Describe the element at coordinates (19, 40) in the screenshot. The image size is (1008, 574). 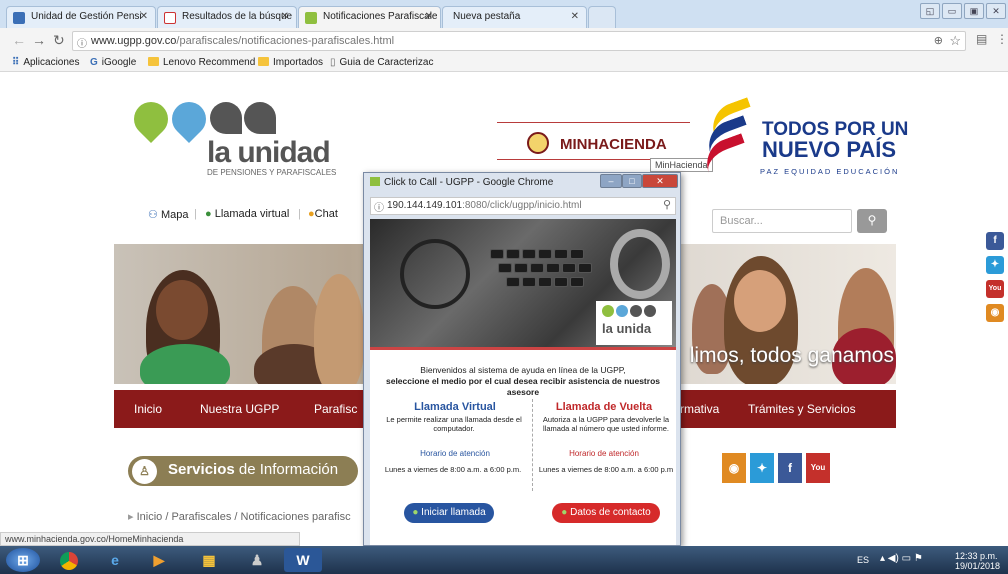
I see `back-icon: ←` at that location.